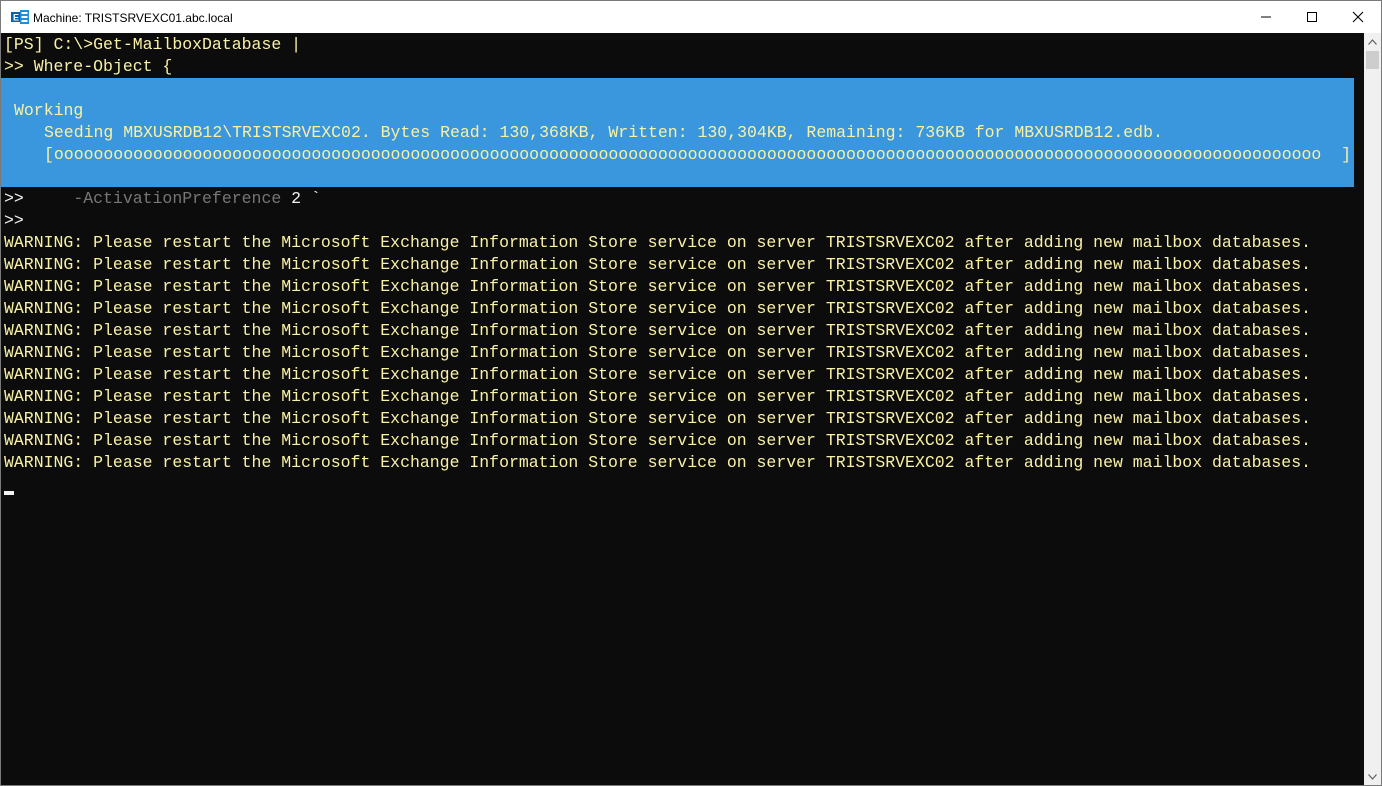 Image resolution: width=1382 pixels, height=786 pixels. I want to click on where-object-line: >> Where-Object {, so click(88, 66).